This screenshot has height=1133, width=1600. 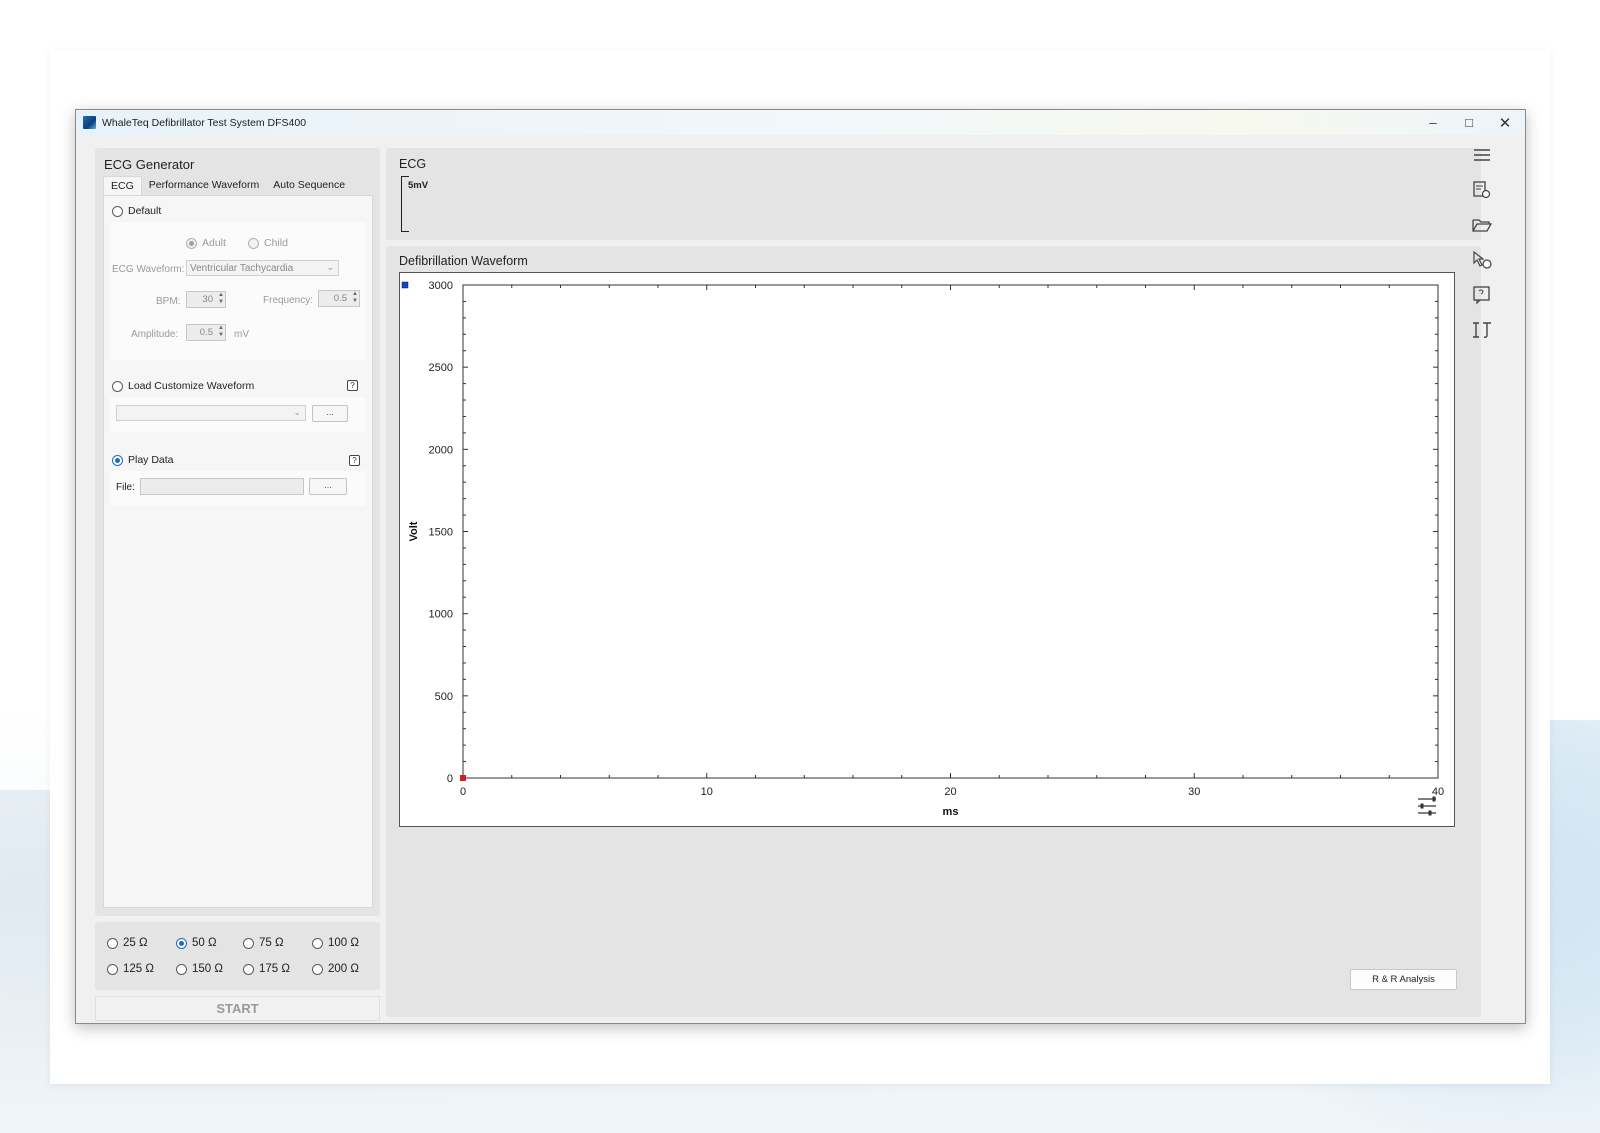 What do you see at coordinates (1403, 979) in the screenshot?
I see `rr-analysis-button: R & R Analysis` at bounding box center [1403, 979].